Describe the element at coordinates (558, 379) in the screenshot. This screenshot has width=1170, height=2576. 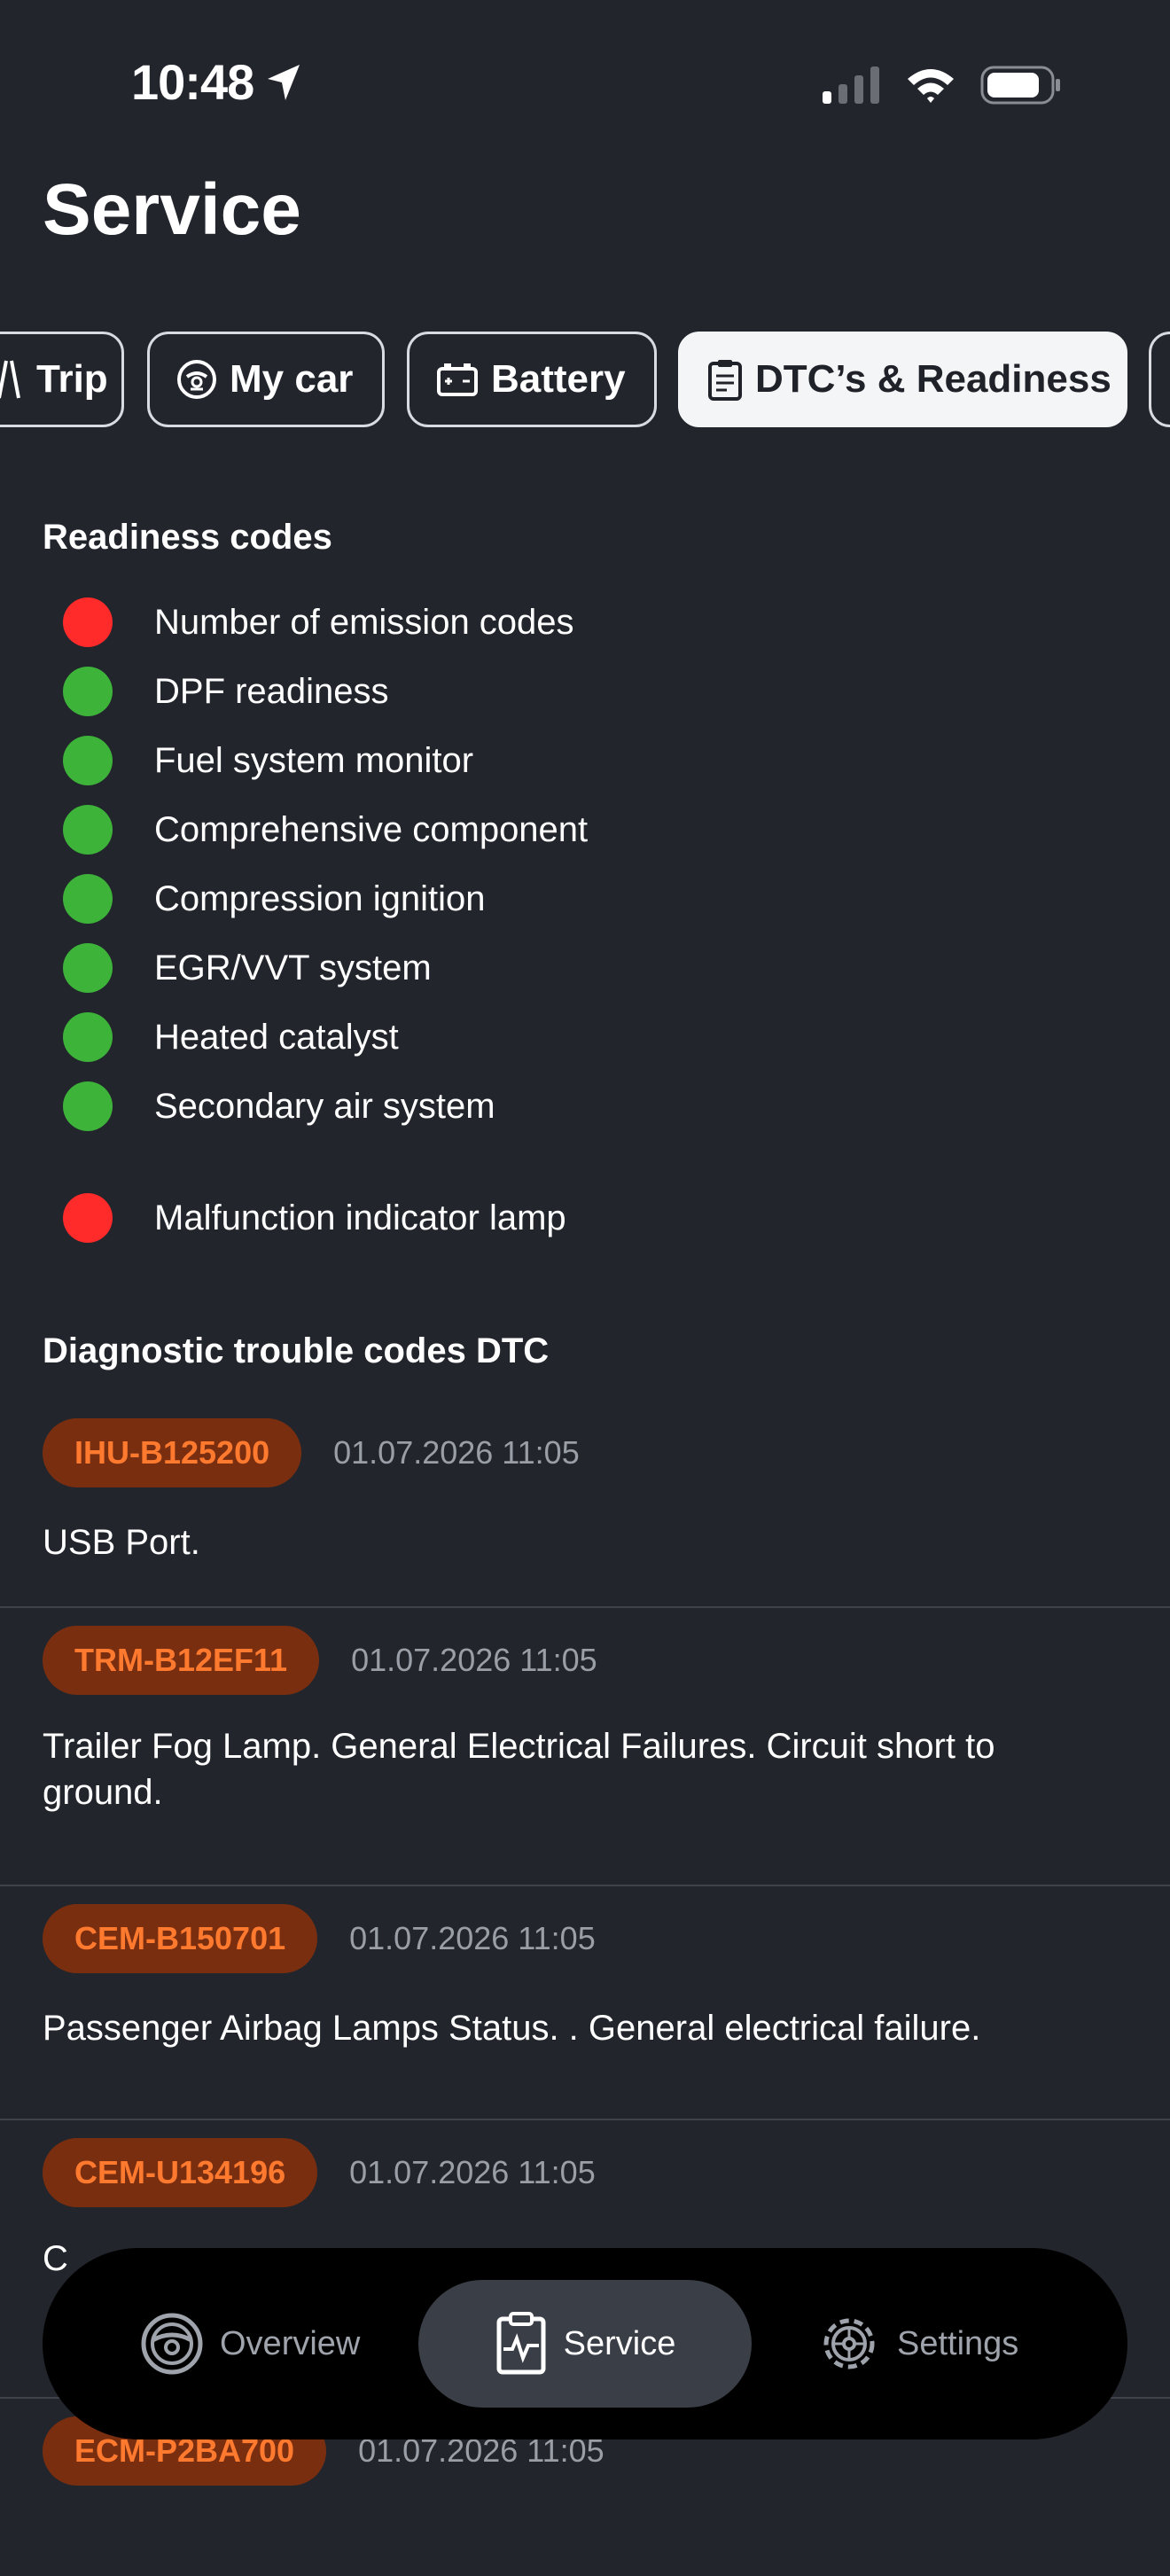
I see `tab-battery-label: Battery` at that location.